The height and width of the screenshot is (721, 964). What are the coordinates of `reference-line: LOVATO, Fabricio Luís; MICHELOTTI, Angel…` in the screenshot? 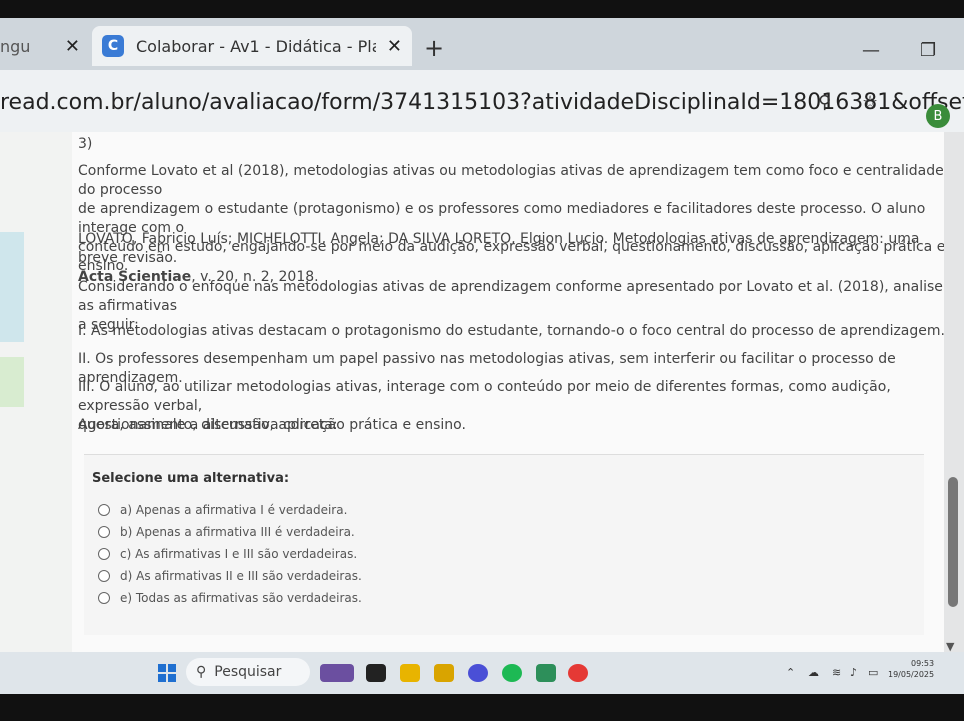 It's located at (499, 248).